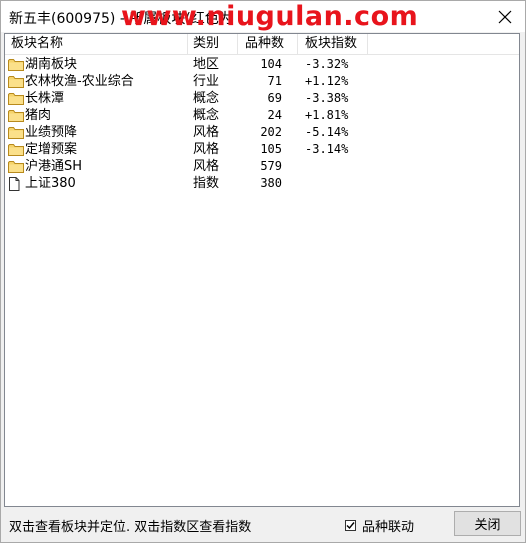 The height and width of the screenshot is (543, 526). I want to click on sector-count: 579, so click(271, 166).